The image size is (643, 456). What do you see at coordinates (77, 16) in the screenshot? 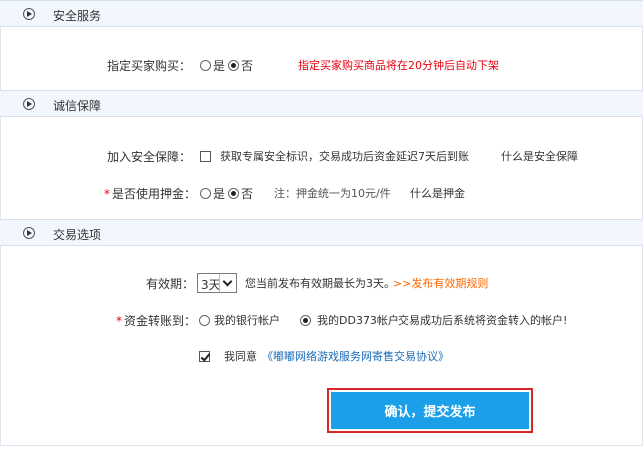
I see `section-title-security: 安全服务` at bounding box center [77, 16].